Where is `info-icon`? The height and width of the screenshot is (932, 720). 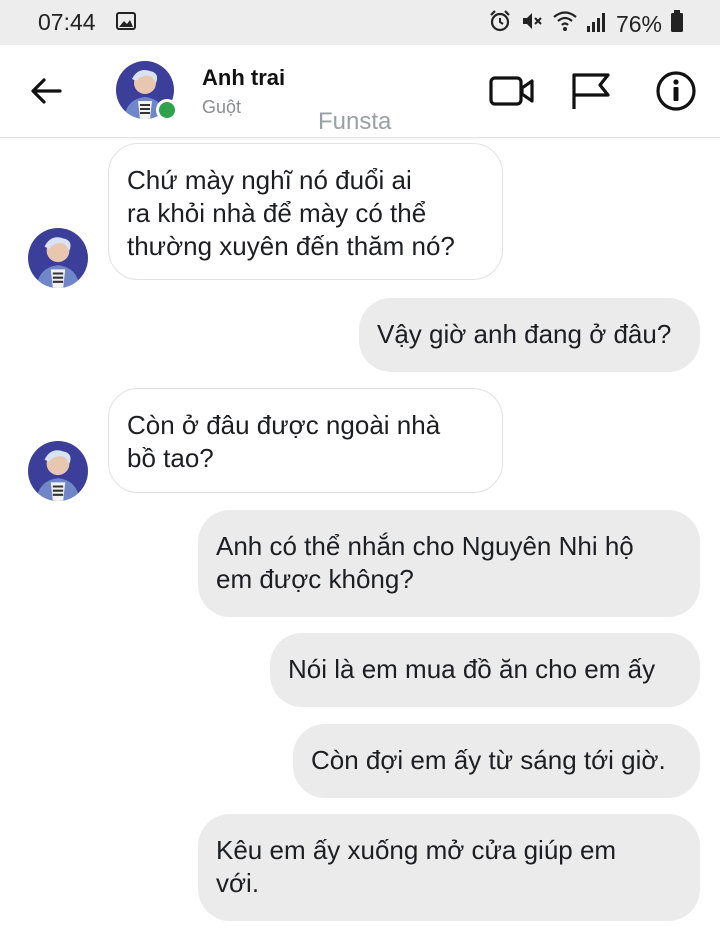 info-icon is located at coordinates (676, 93).